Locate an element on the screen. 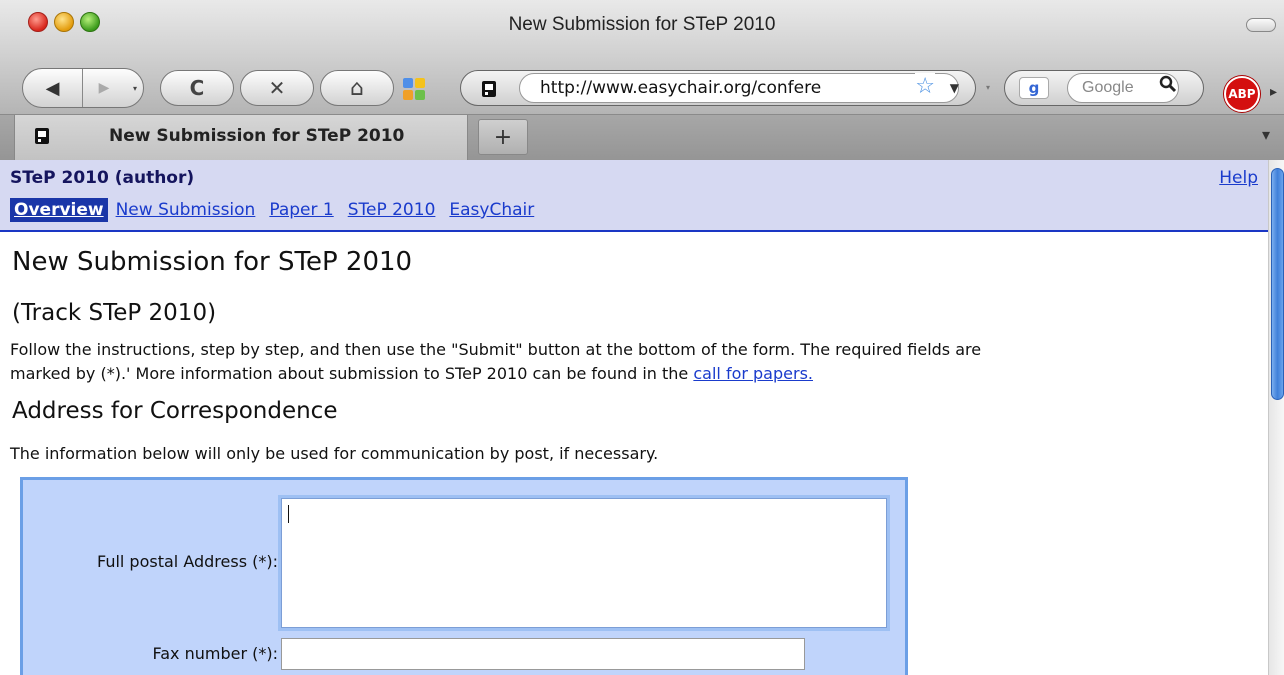 The height and width of the screenshot is (675, 1284). section-title: Address for Correspondence is located at coordinates (175, 411).